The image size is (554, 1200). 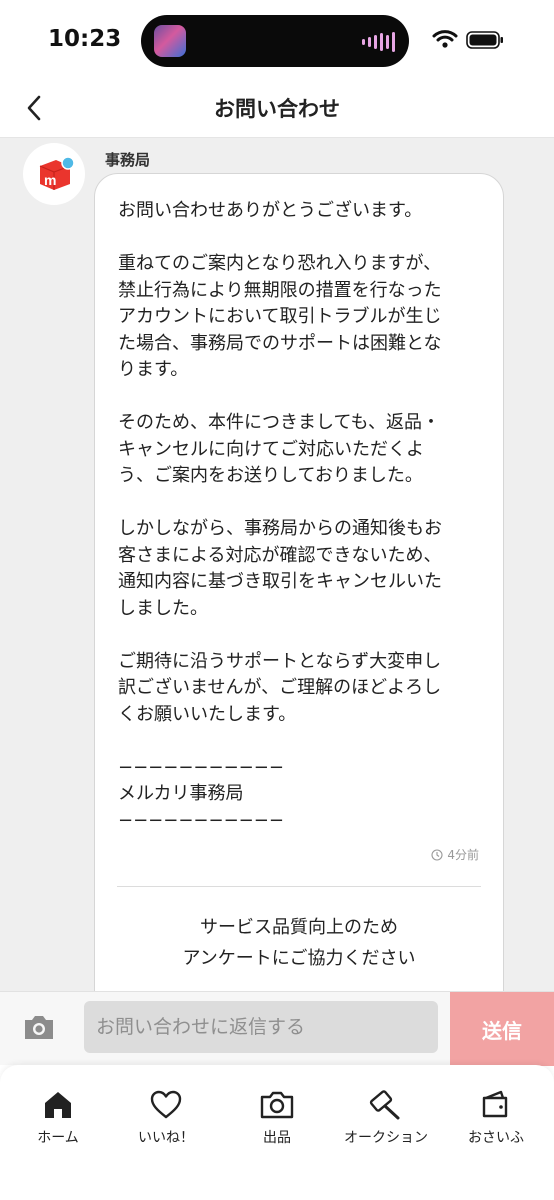 I want to click on tab-label: オークション, so click(x=386, y=1138).